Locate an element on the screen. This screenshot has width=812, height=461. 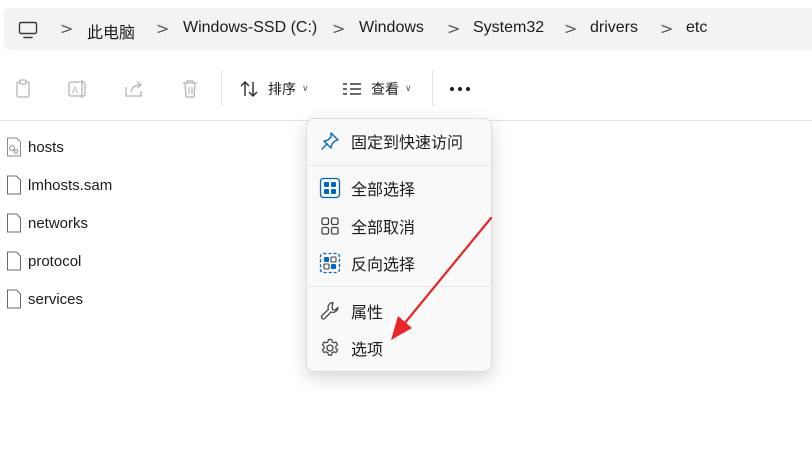
delete-icon is located at coordinates (190, 89).